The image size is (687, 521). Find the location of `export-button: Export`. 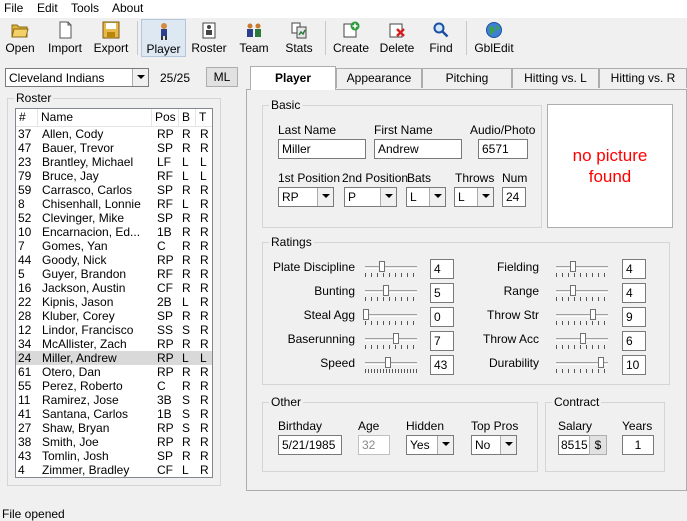

export-button: Export is located at coordinates (111, 38).